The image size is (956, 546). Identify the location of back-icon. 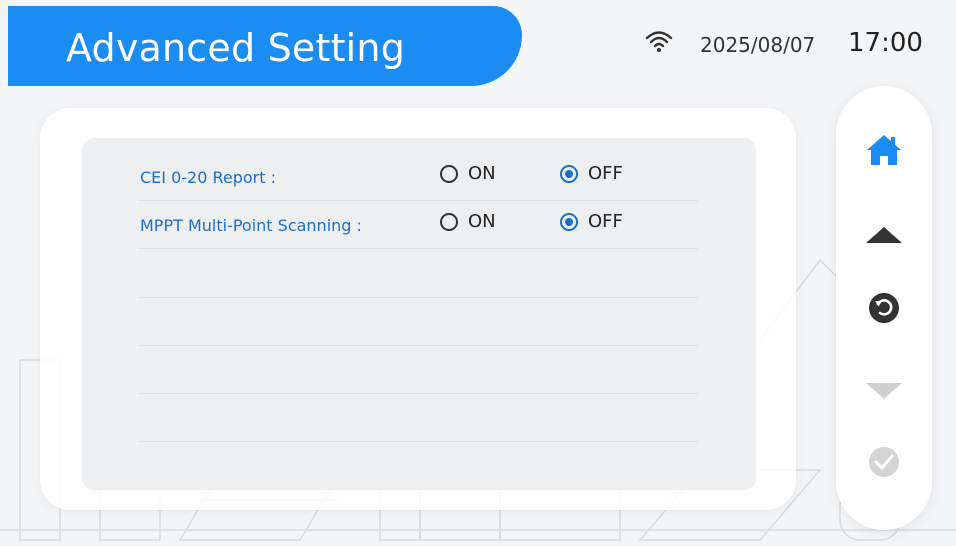
(884, 308).